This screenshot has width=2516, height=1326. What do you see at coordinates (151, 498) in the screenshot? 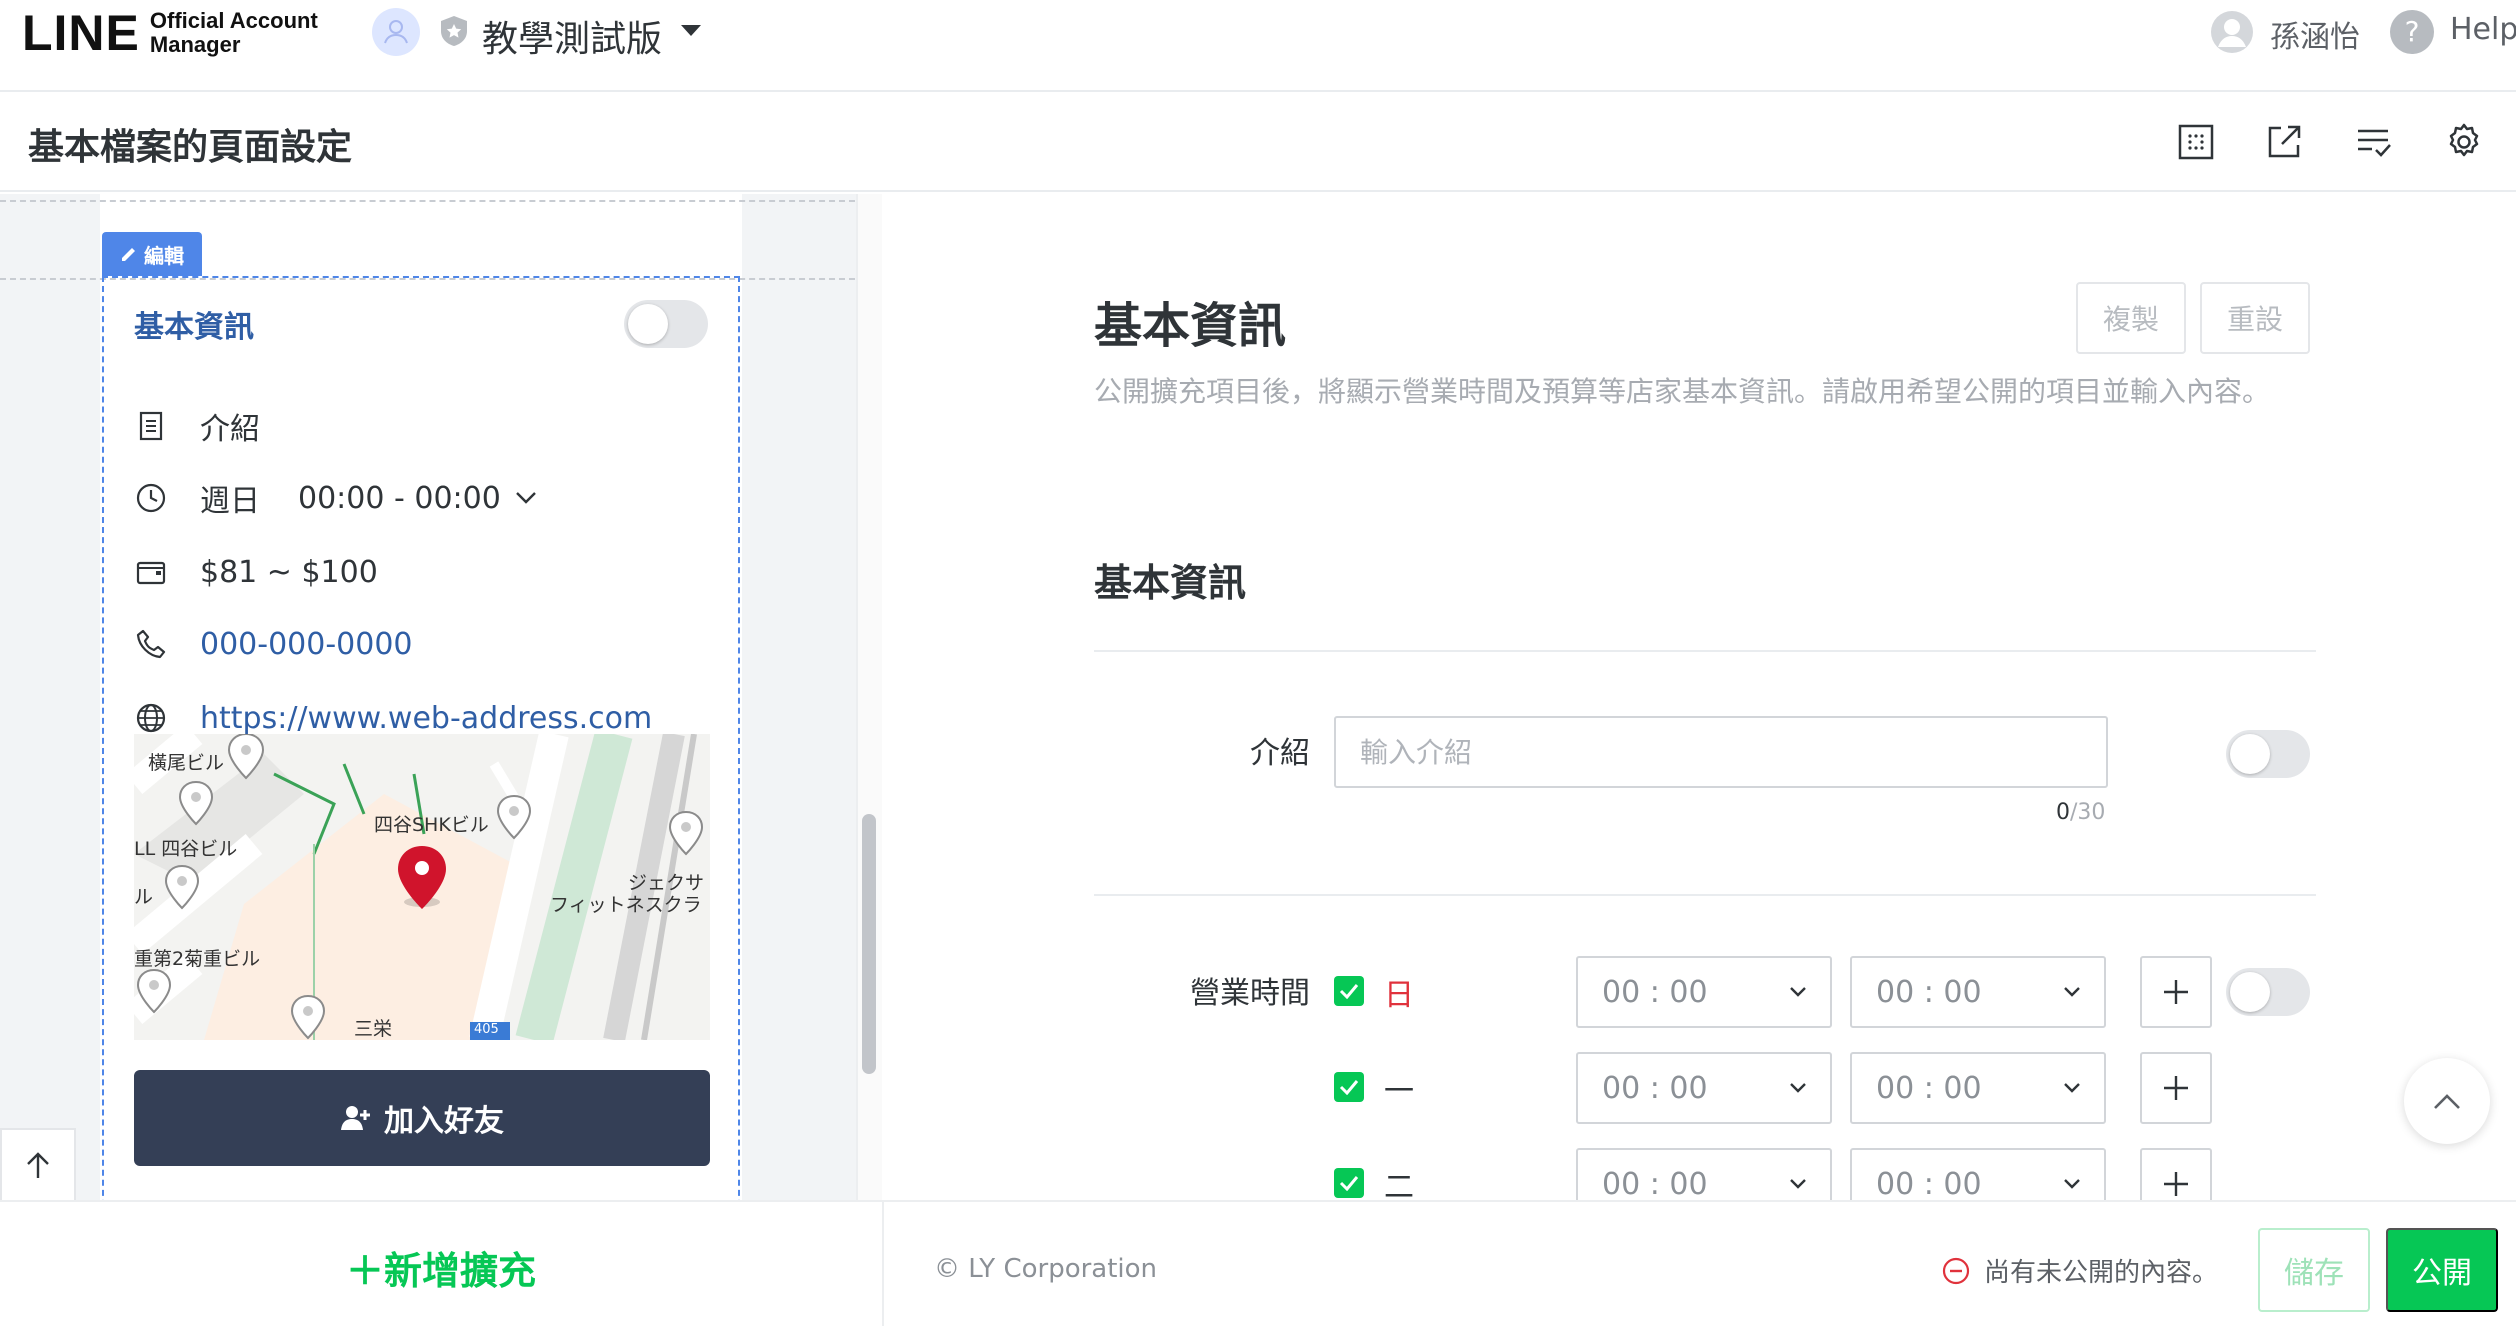
I see `clock-icon` at bounding box center [151, 498].